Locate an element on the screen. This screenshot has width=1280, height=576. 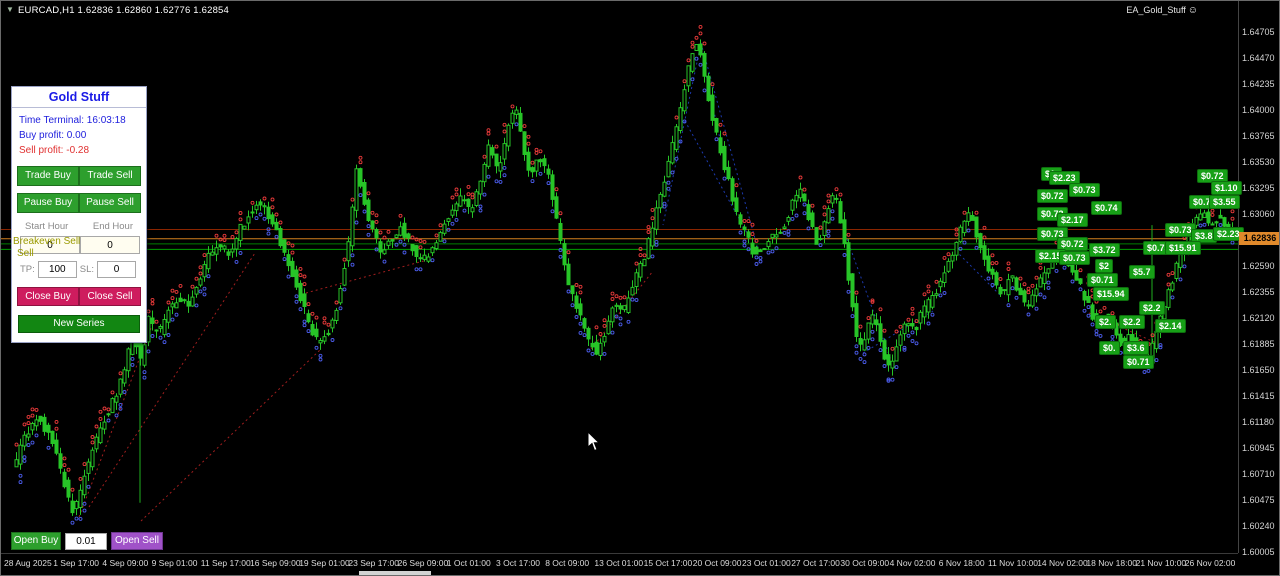
time-axis-label: 27 Oct 17:00 is located at coordinates (815, 563).